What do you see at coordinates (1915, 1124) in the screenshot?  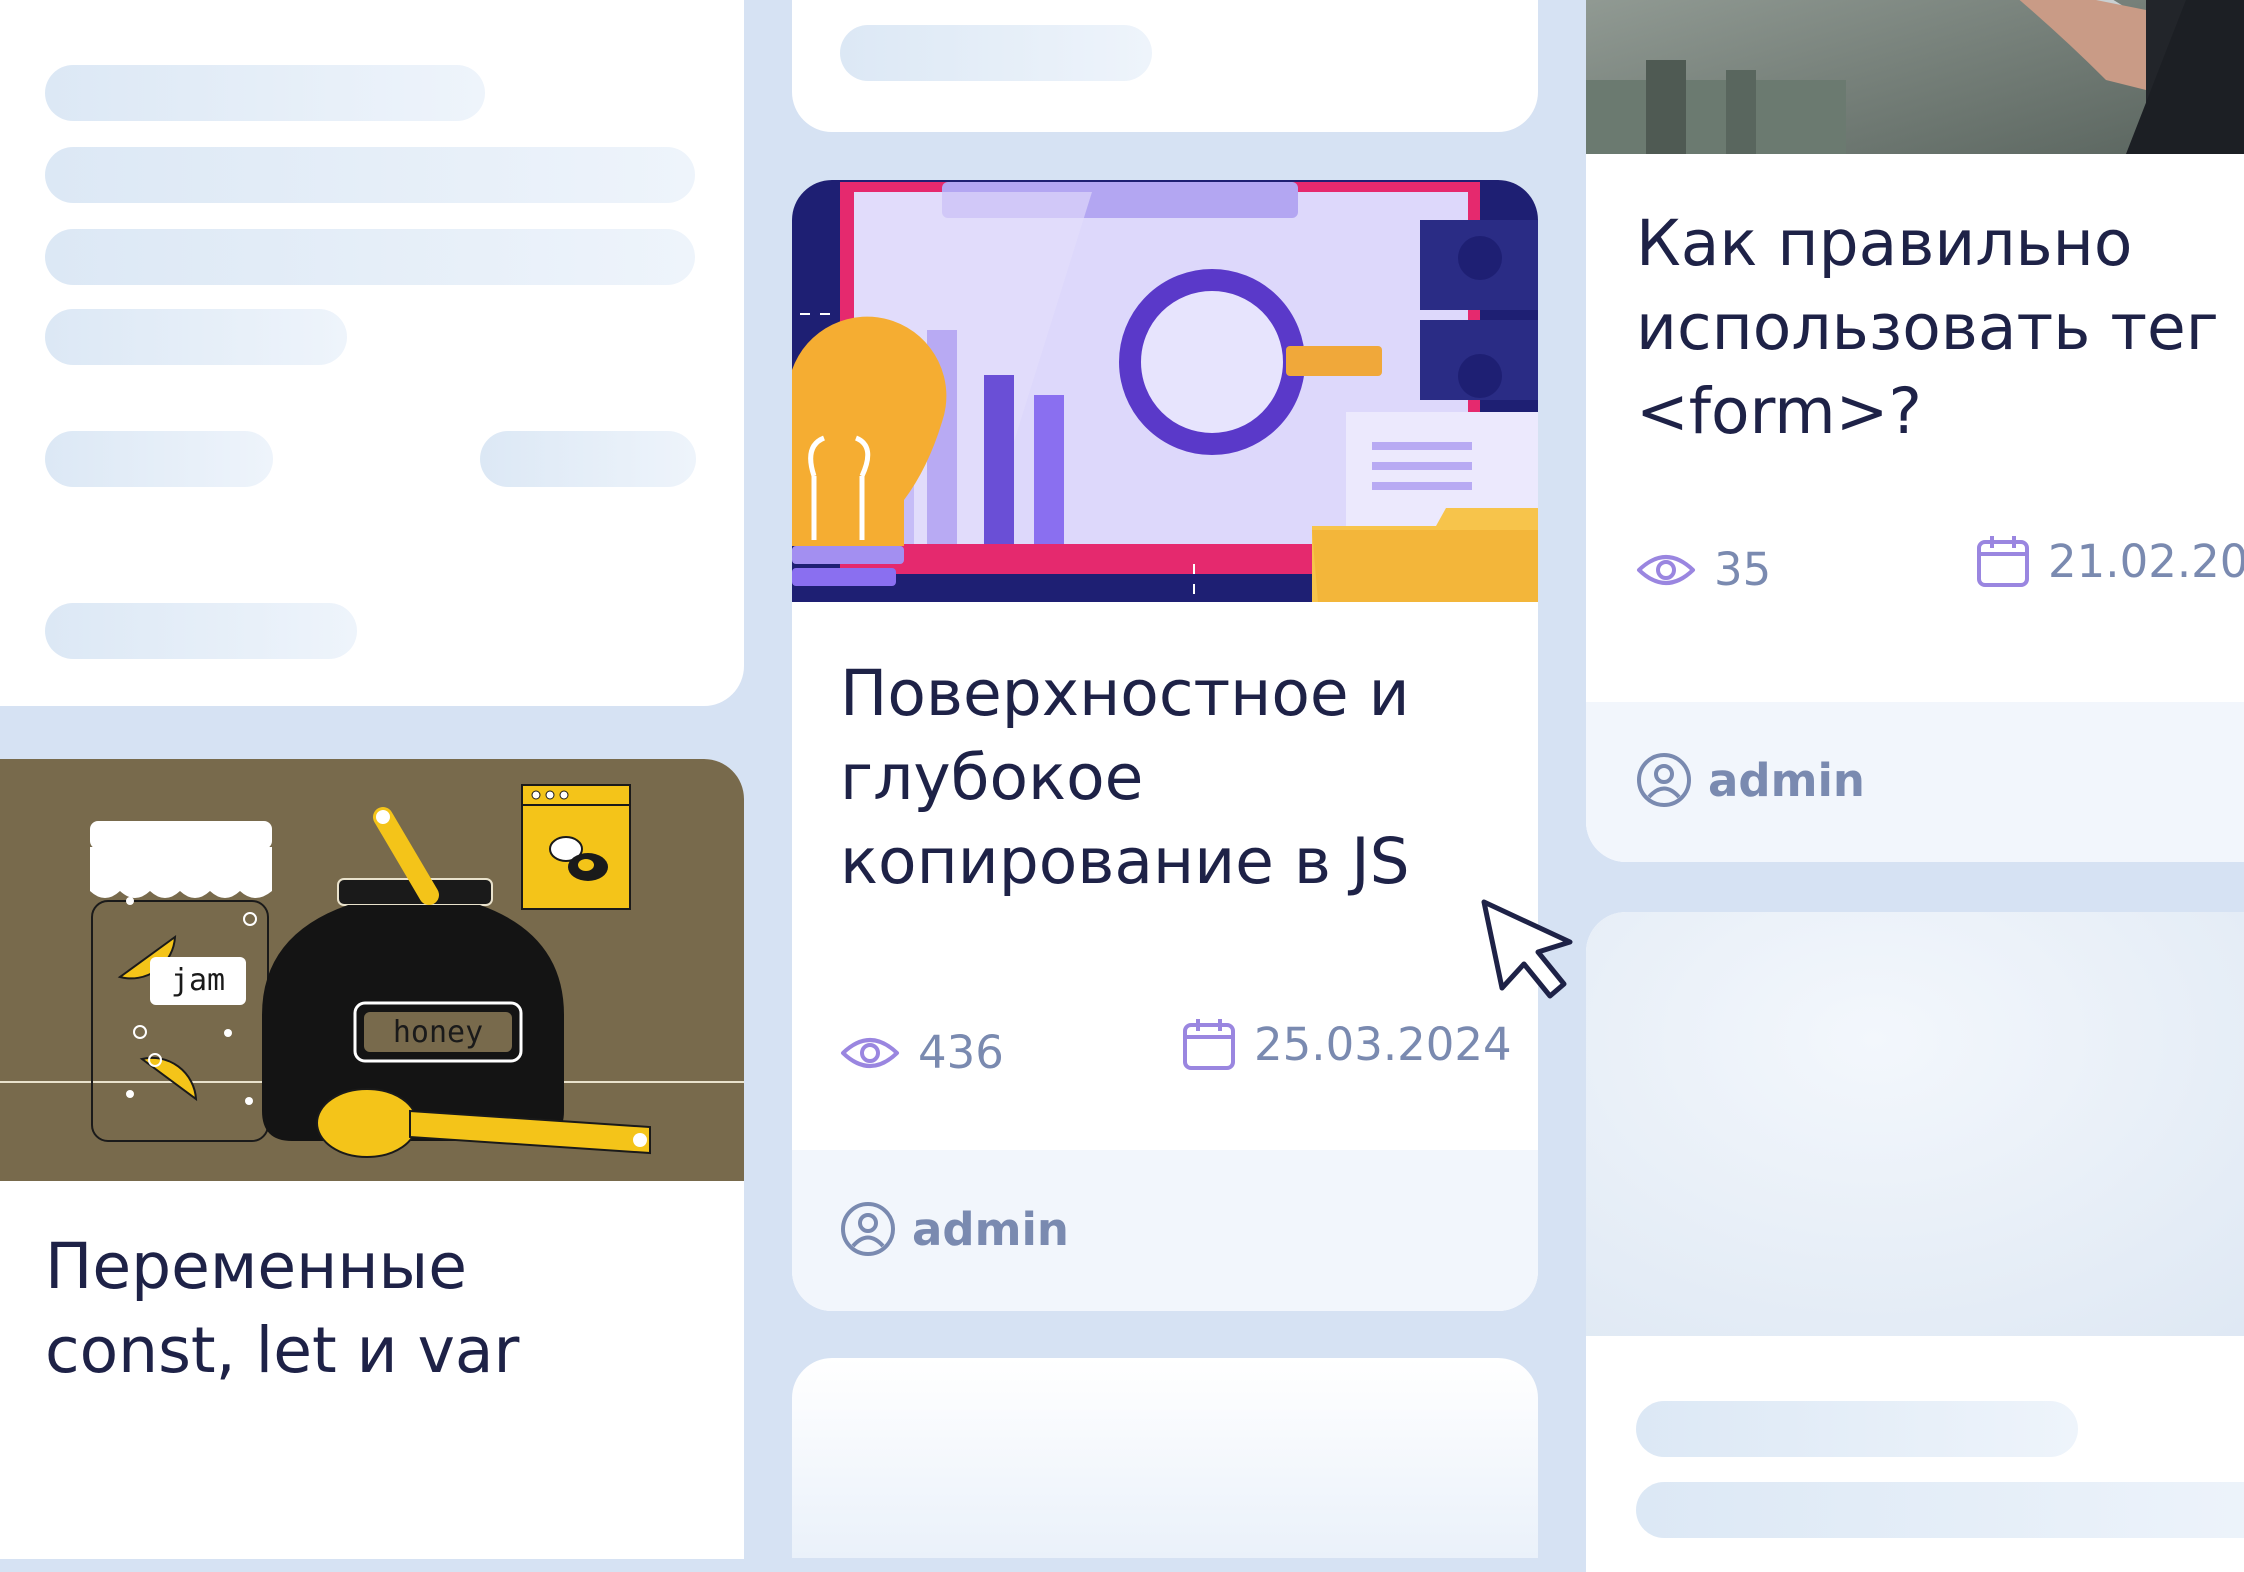 I see `skeleton-image` at bounding box center [1915, 1124].